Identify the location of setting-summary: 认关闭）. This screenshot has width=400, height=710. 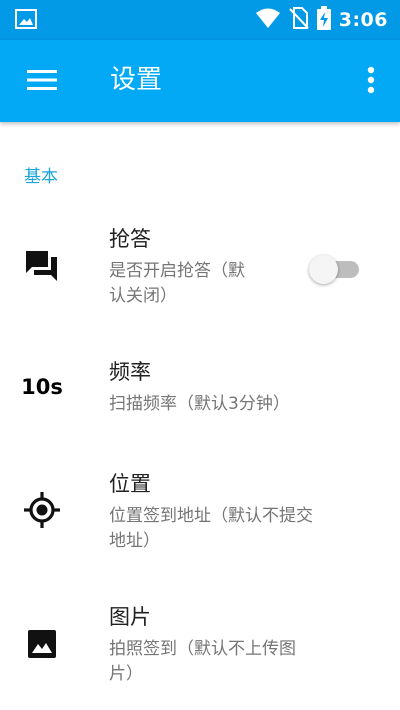
(143, 296).